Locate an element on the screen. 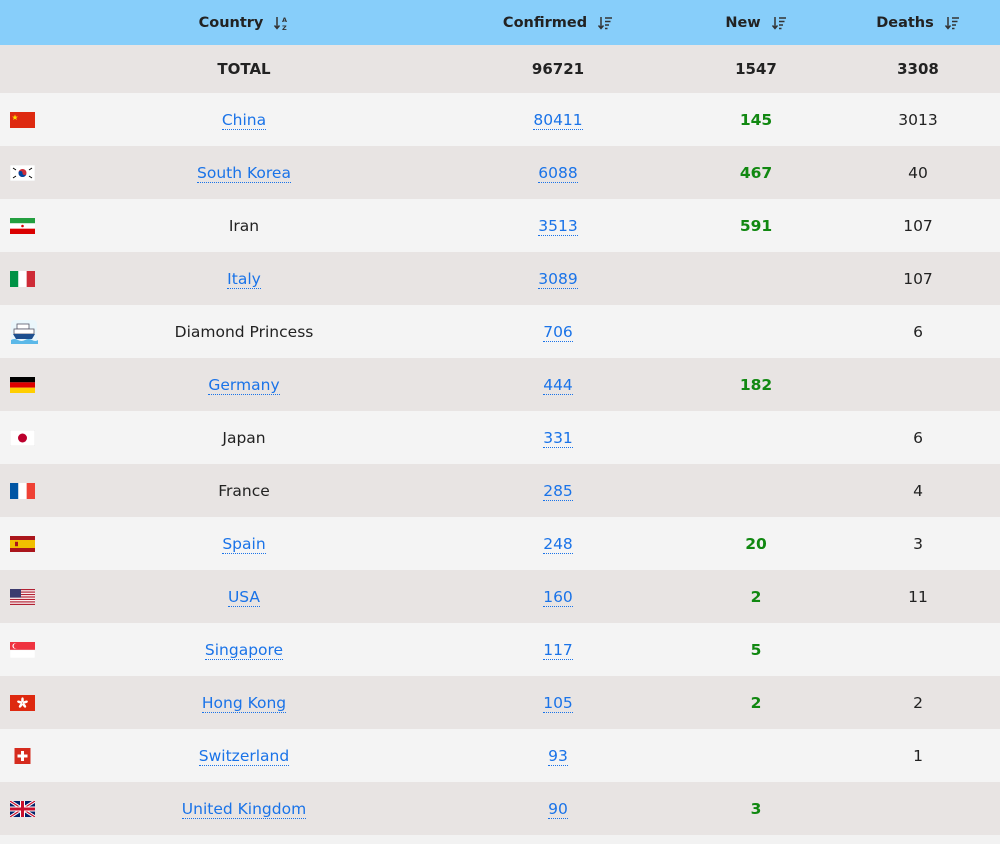  confirmed-cell: 3089 is located at coordinates (558, 278).